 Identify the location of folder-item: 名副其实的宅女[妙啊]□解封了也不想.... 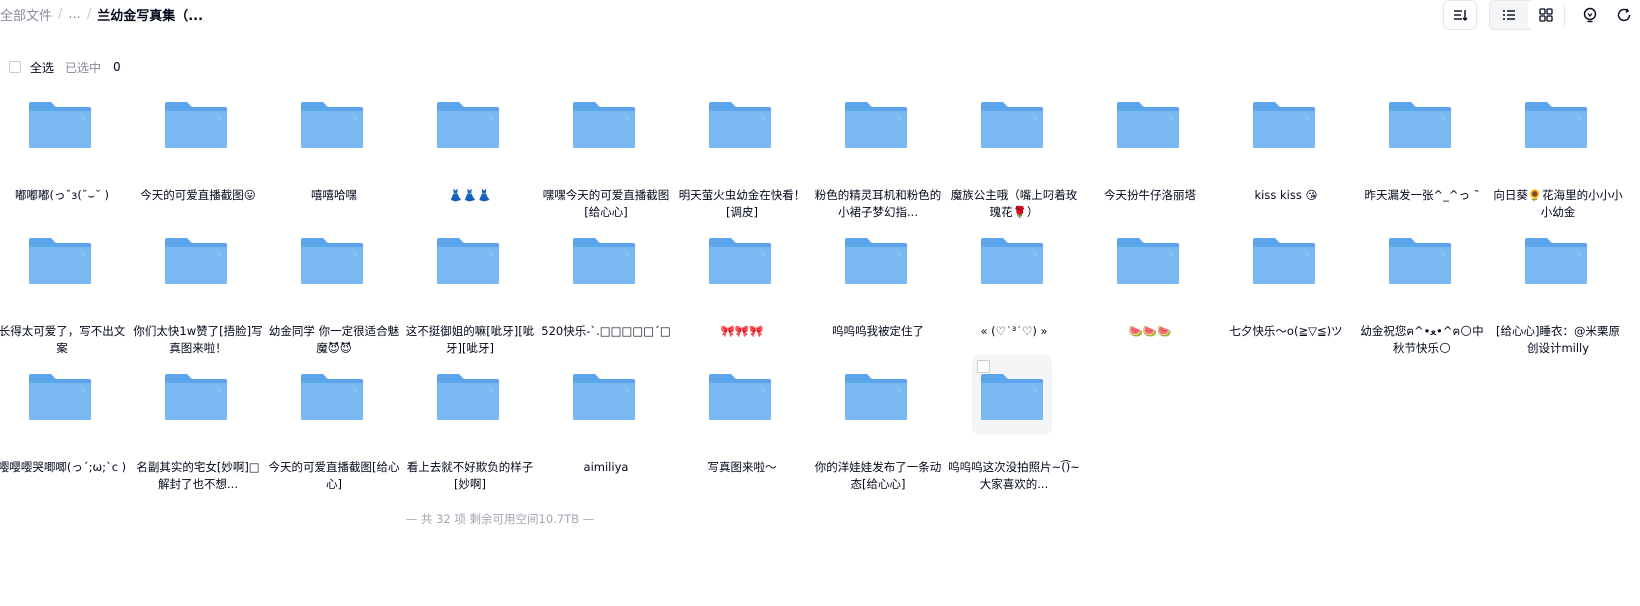
(199, 436).